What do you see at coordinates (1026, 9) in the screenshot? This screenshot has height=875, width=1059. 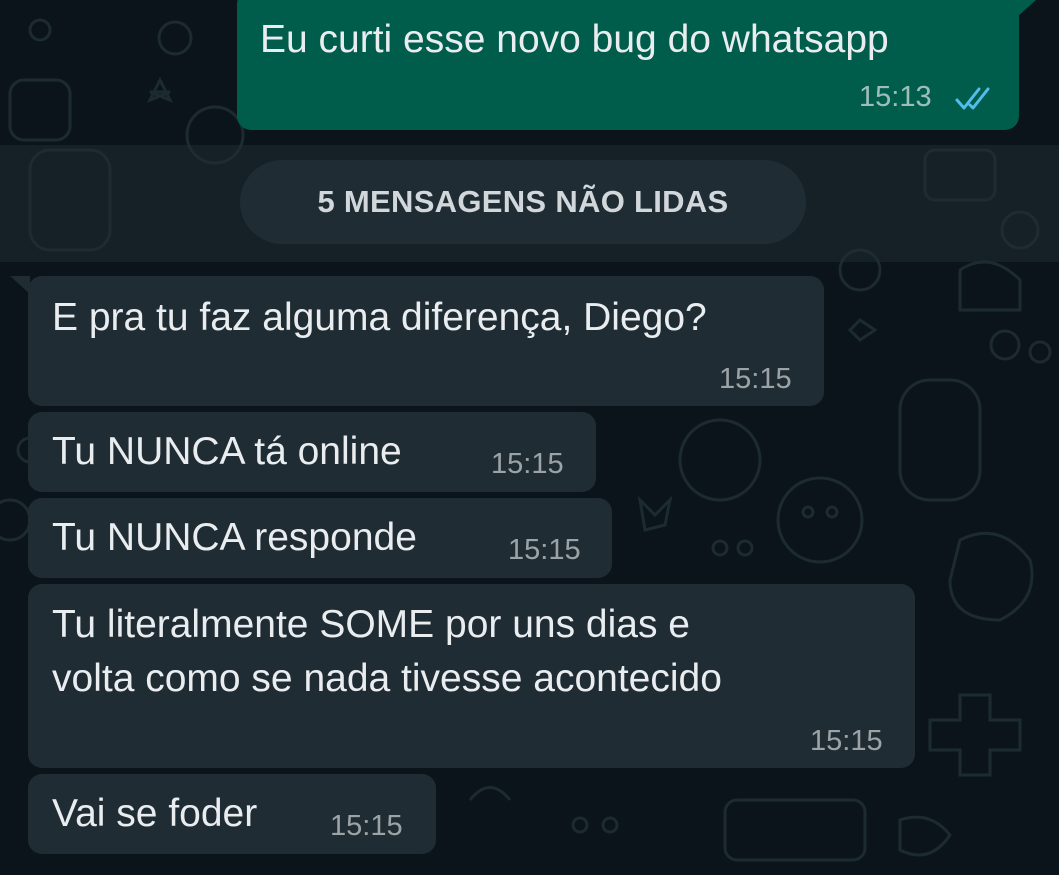 I see `outgoing-bubble-tail` at bounding box center [1026, 9].